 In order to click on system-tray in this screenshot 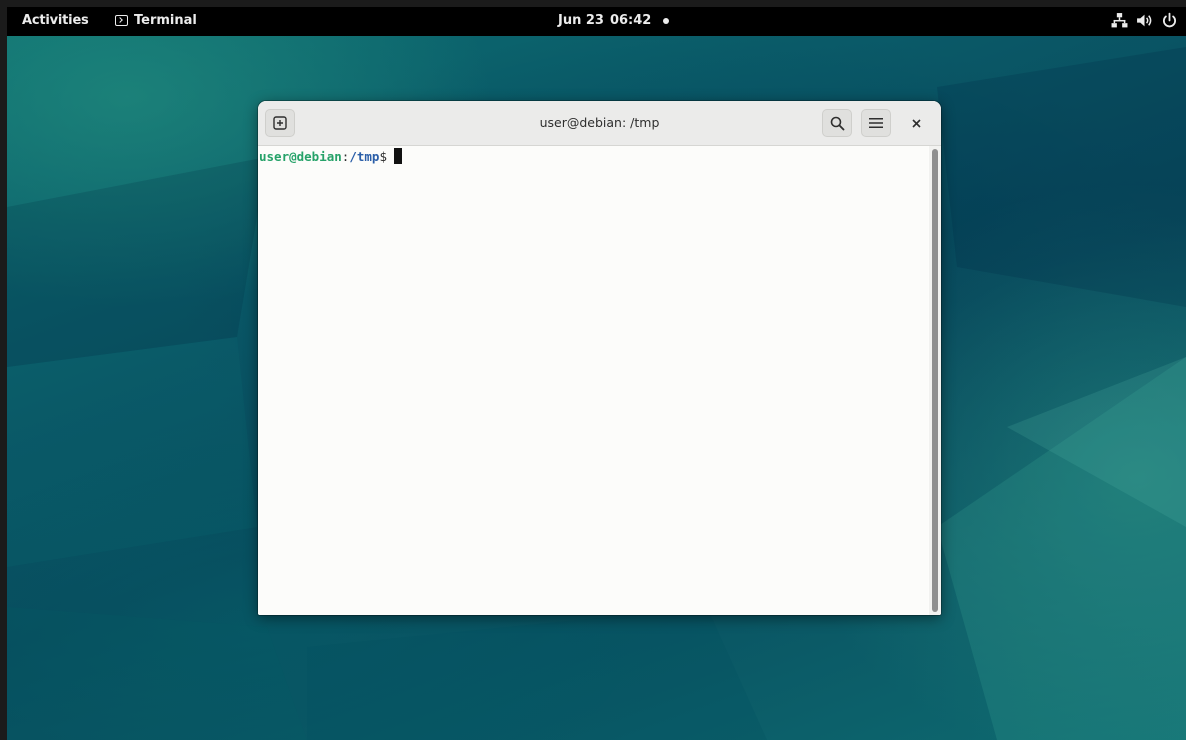, I will do `click(1144, 20)`.